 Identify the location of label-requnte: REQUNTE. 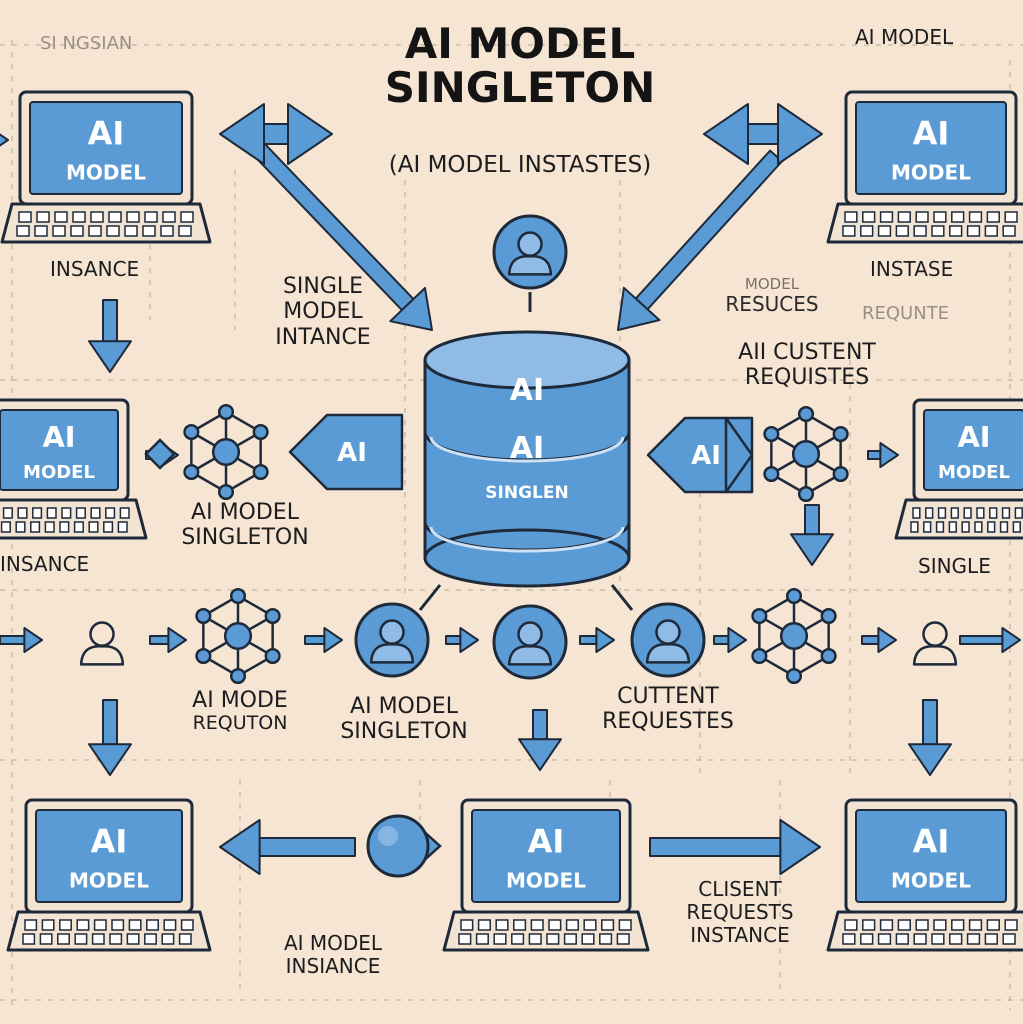
(906, 313).